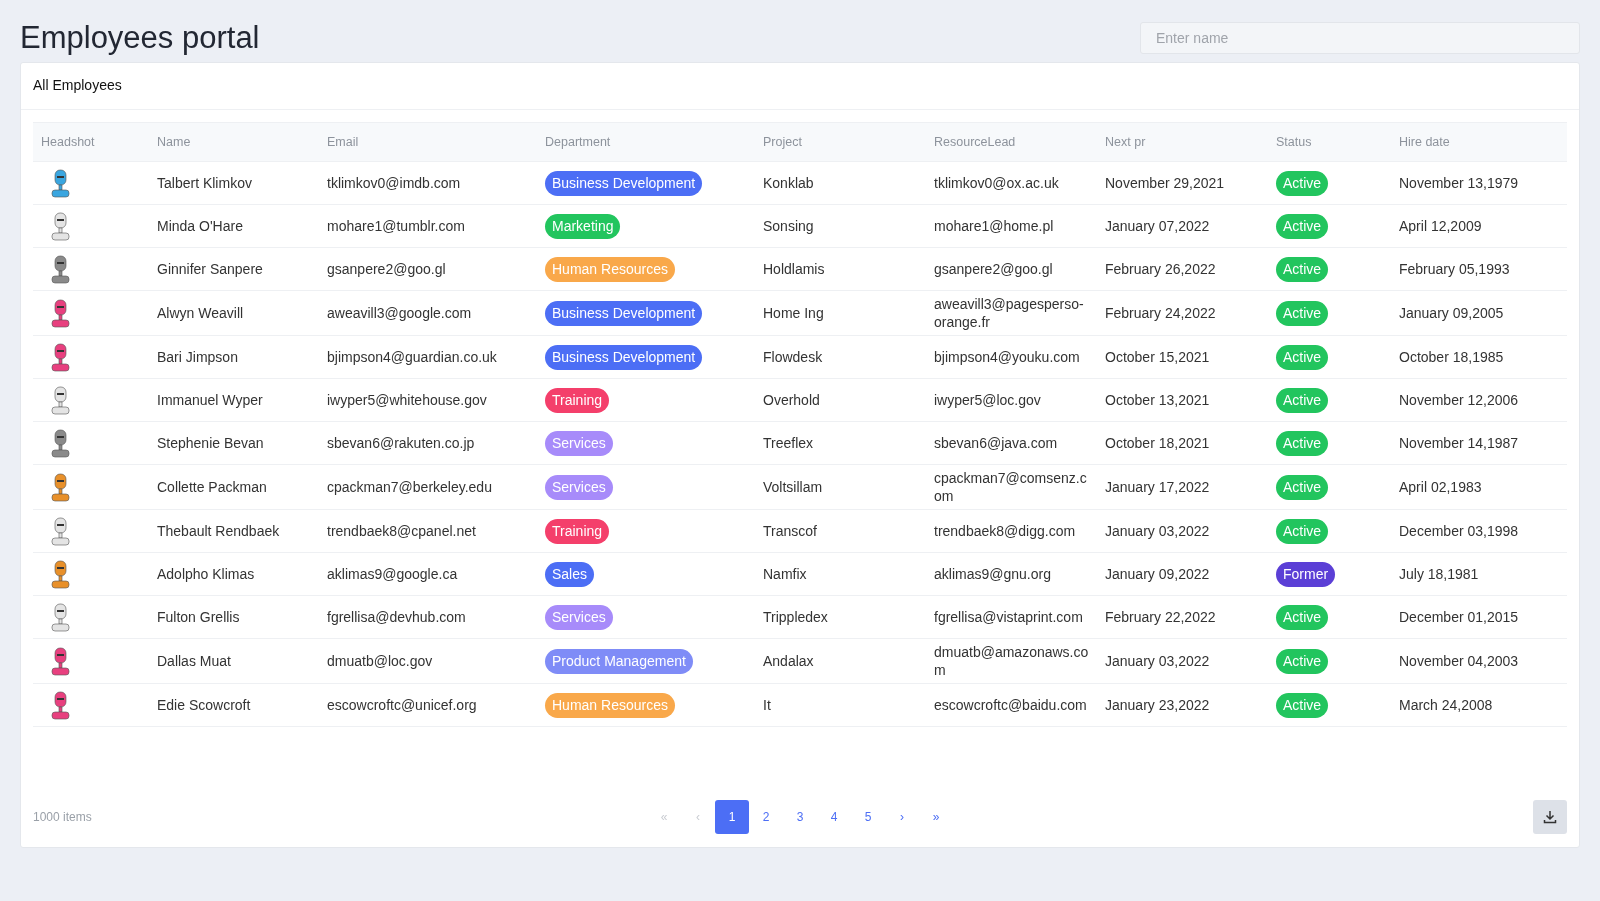  I want to click on name-text: Fulton Grellis, so click(198, 617).